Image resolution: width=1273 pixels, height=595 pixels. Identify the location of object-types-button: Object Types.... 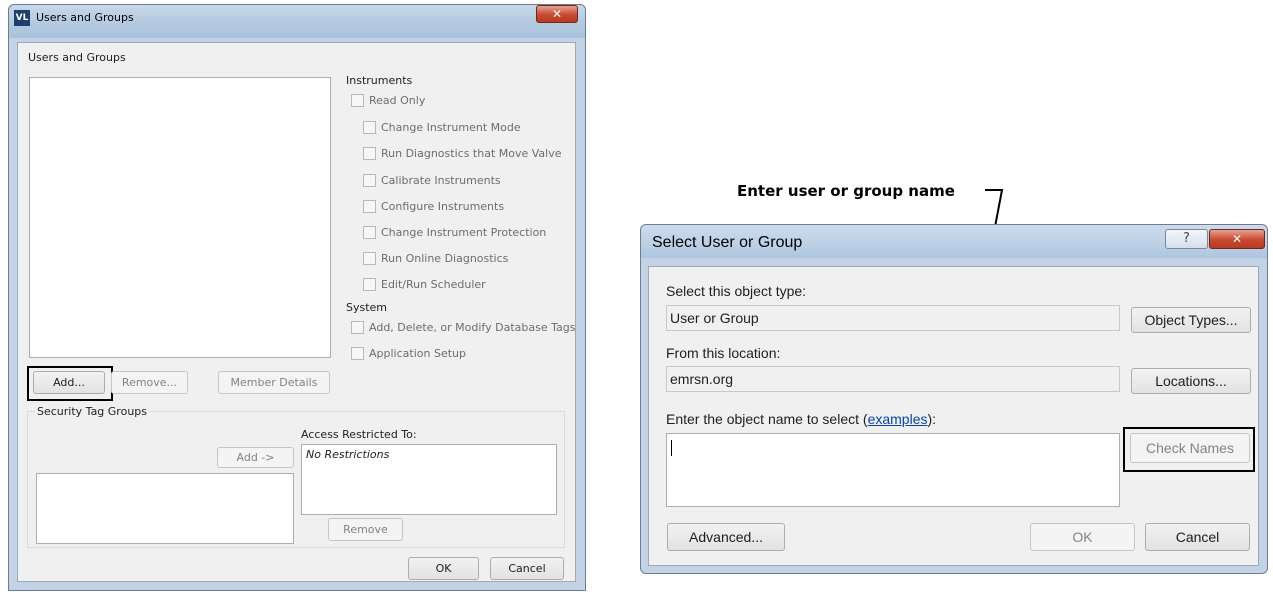
(1191, 320).